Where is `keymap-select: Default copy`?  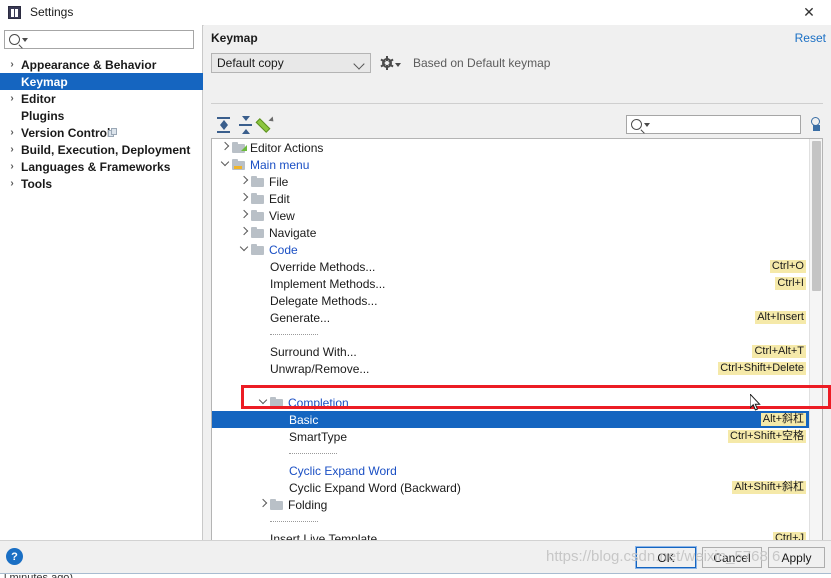 keymap-select: Default copy is located at coordinates (291, 63).